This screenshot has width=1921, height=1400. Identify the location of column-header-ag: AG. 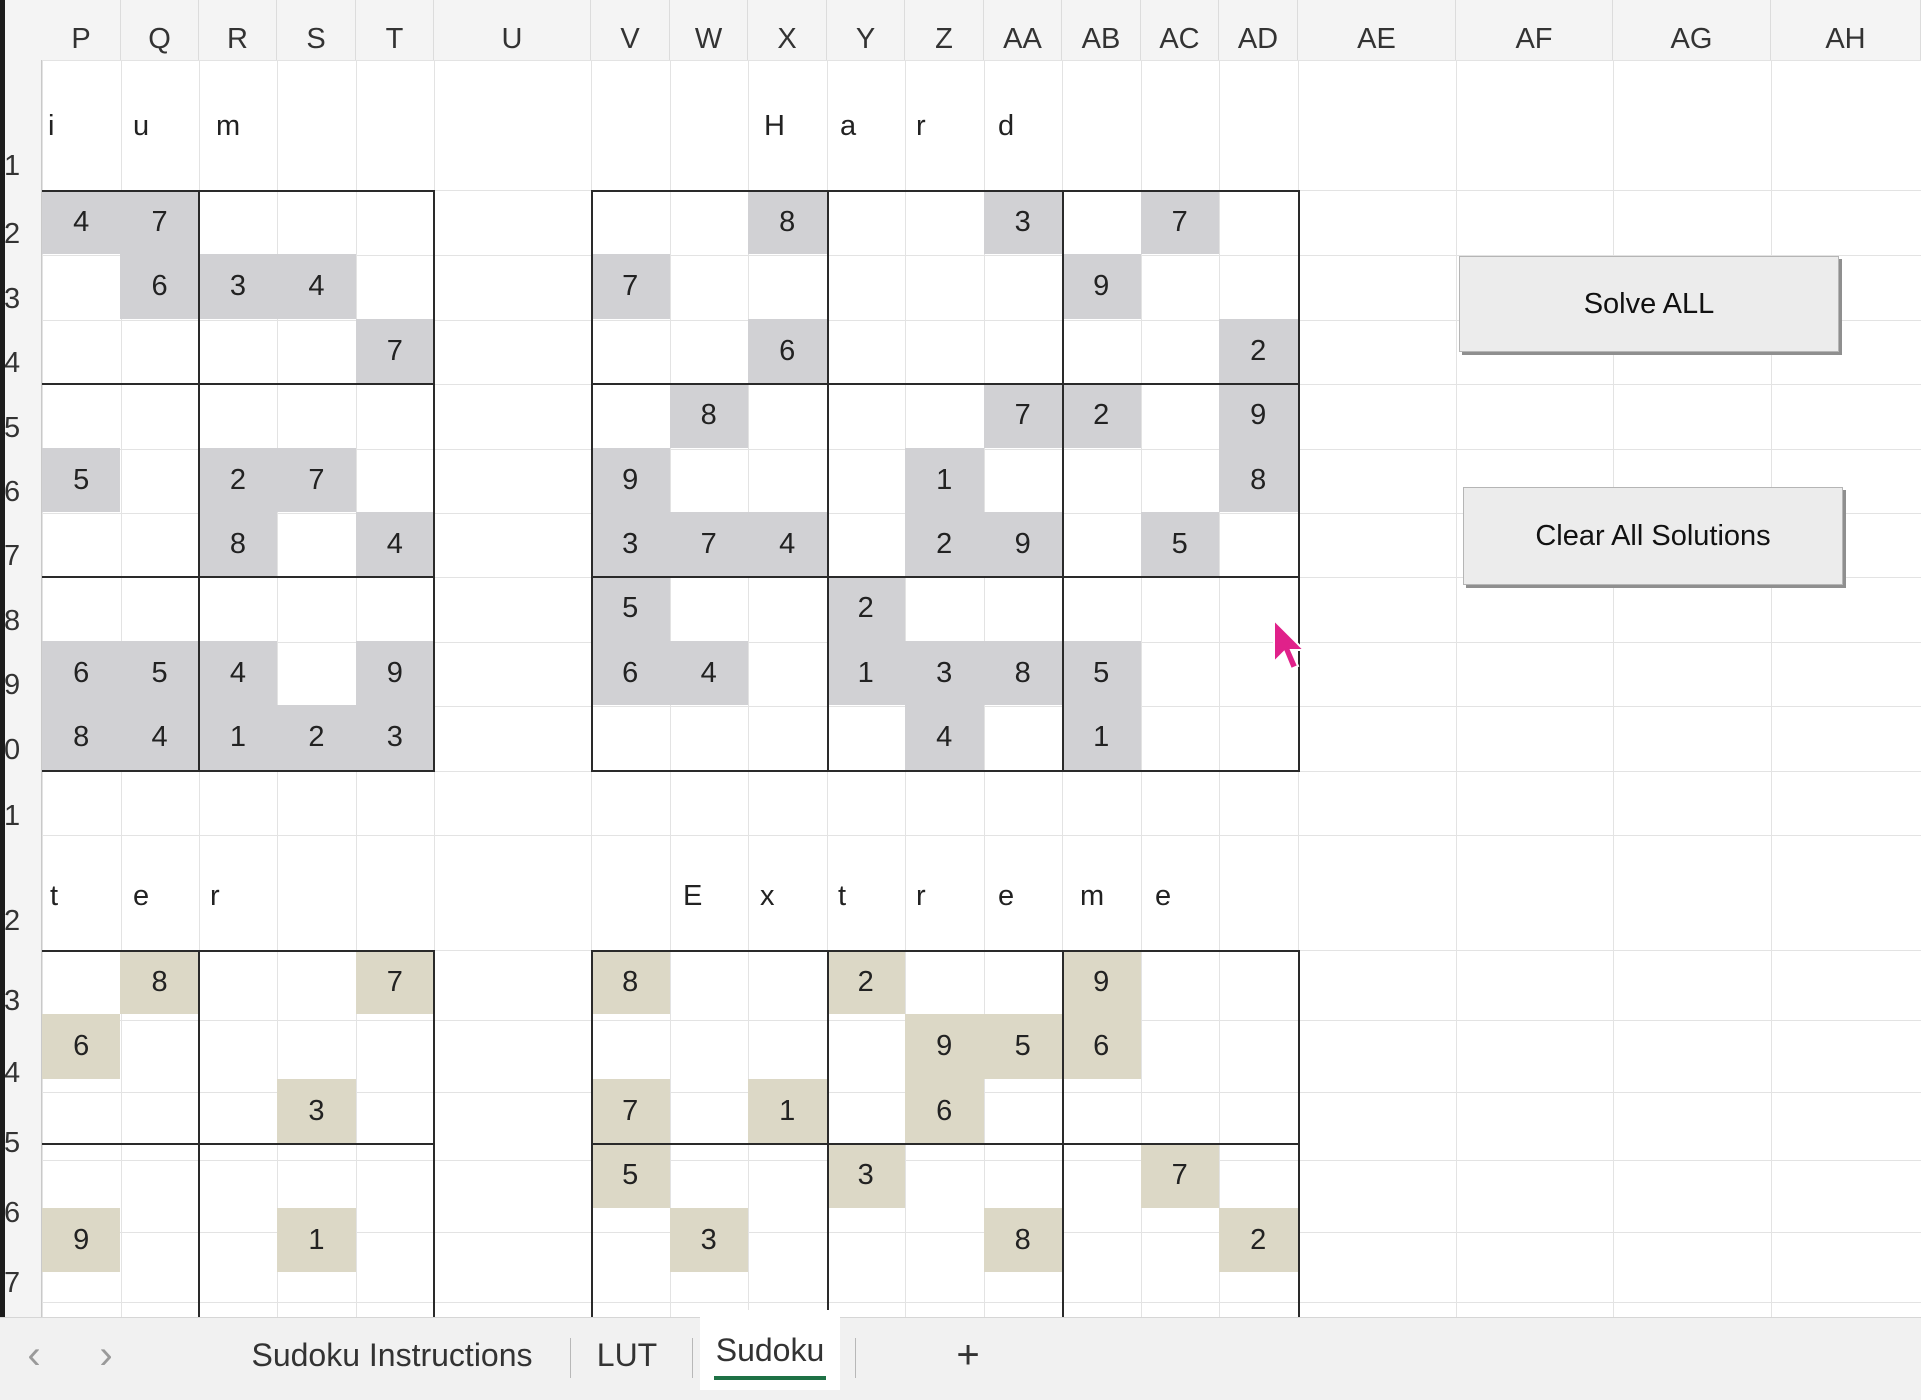
(1692, 30).